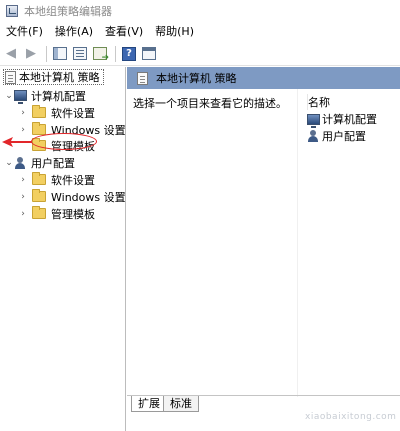 The width and height of the screenshot is (400, 431). Describe the element at coordinates (297, 243) in the screenshot. I see `pane-divider` at that location.